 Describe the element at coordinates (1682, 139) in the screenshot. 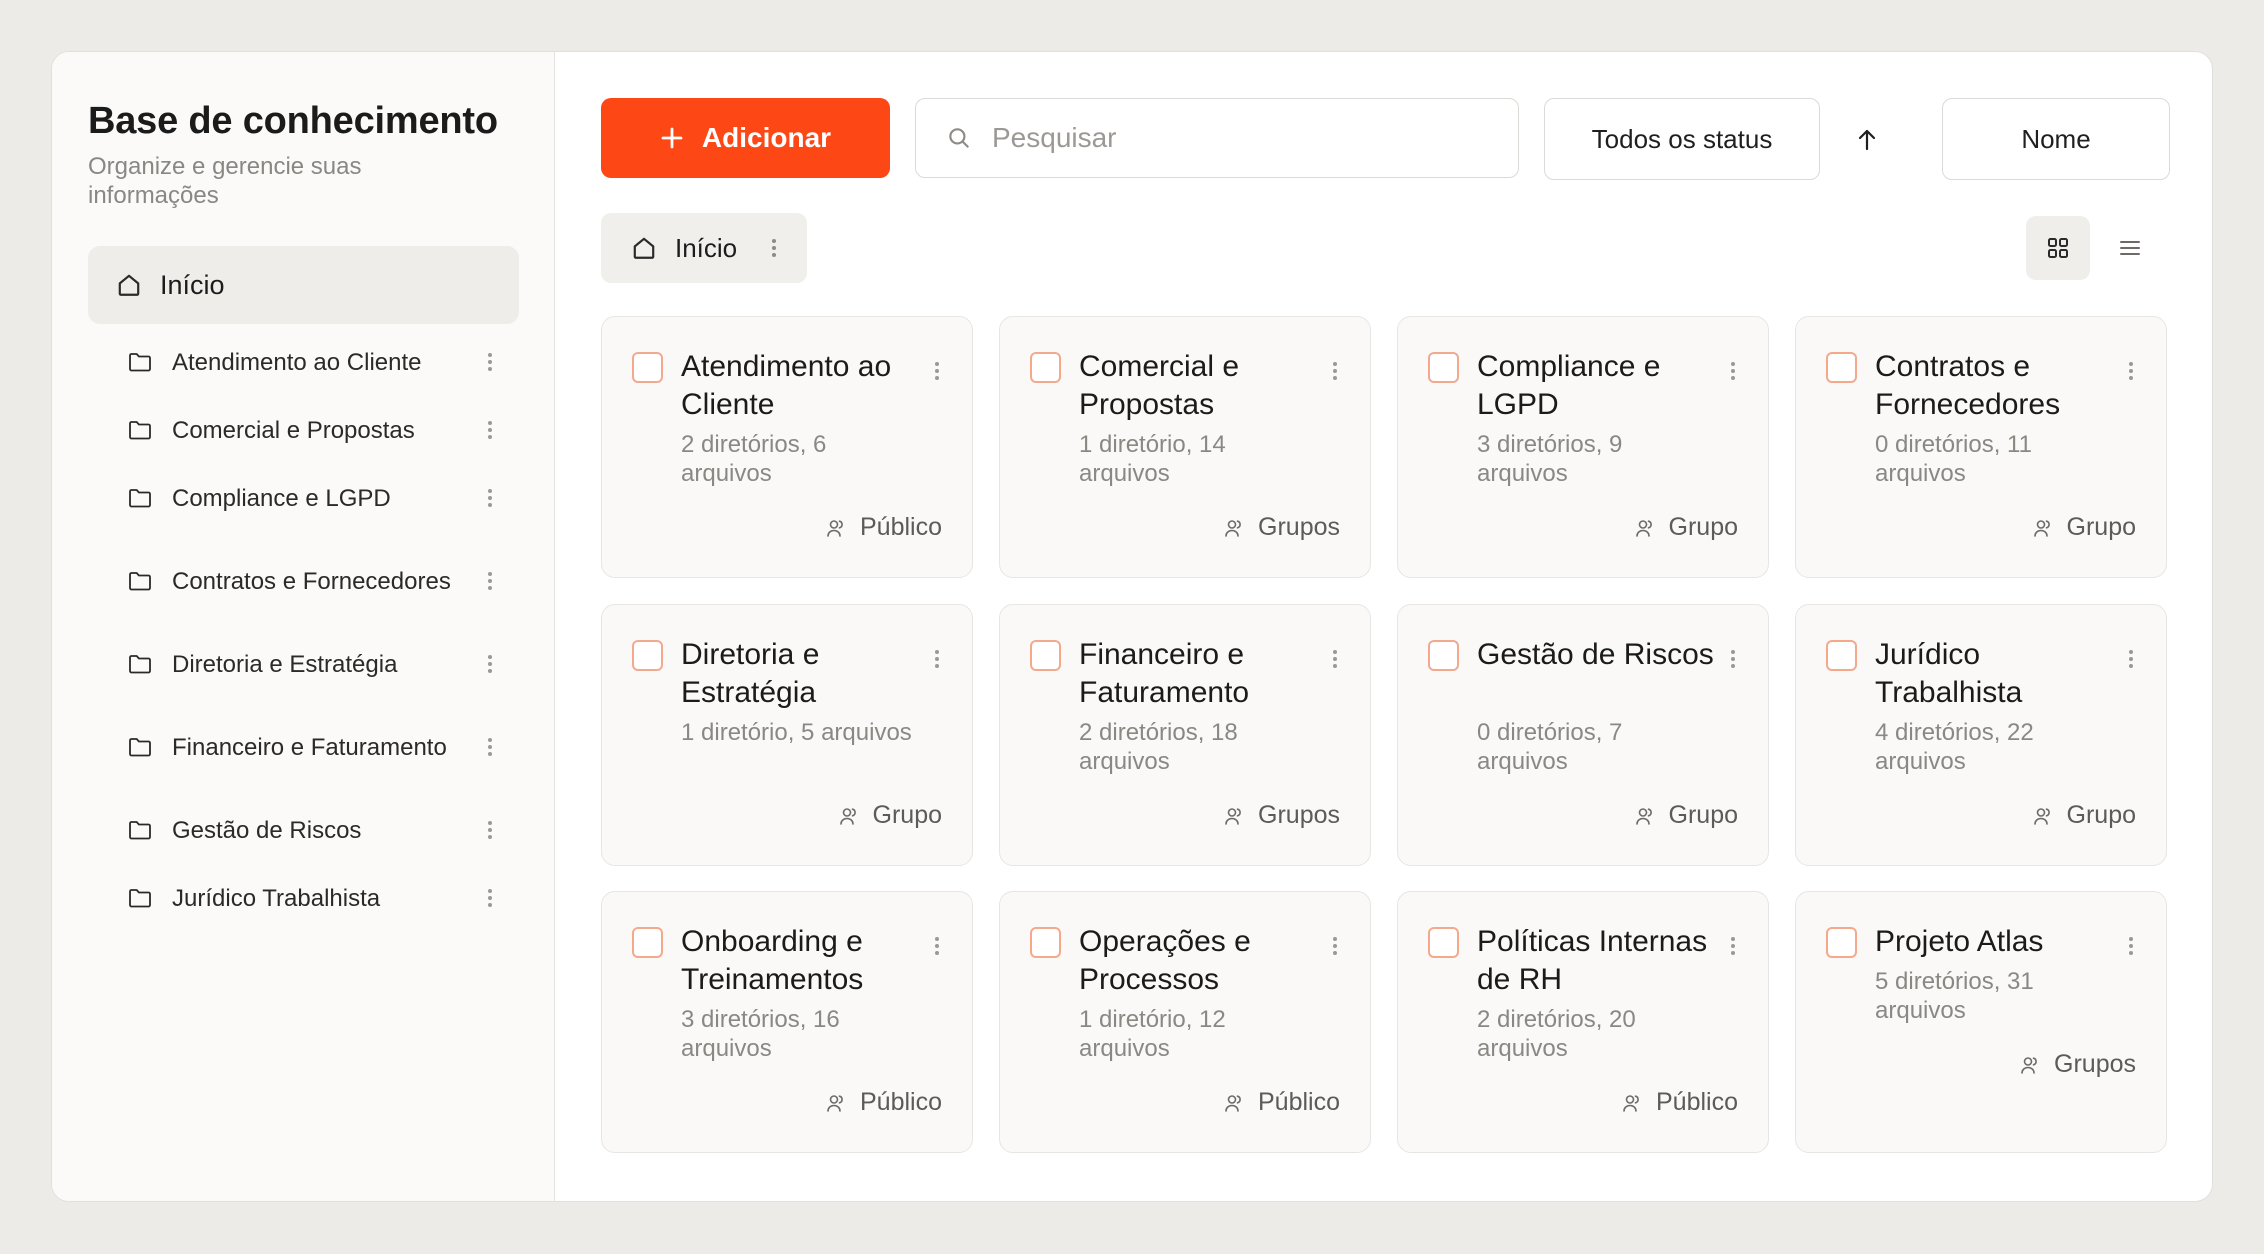

I see `status-filter-select: Todos os status` at that location.